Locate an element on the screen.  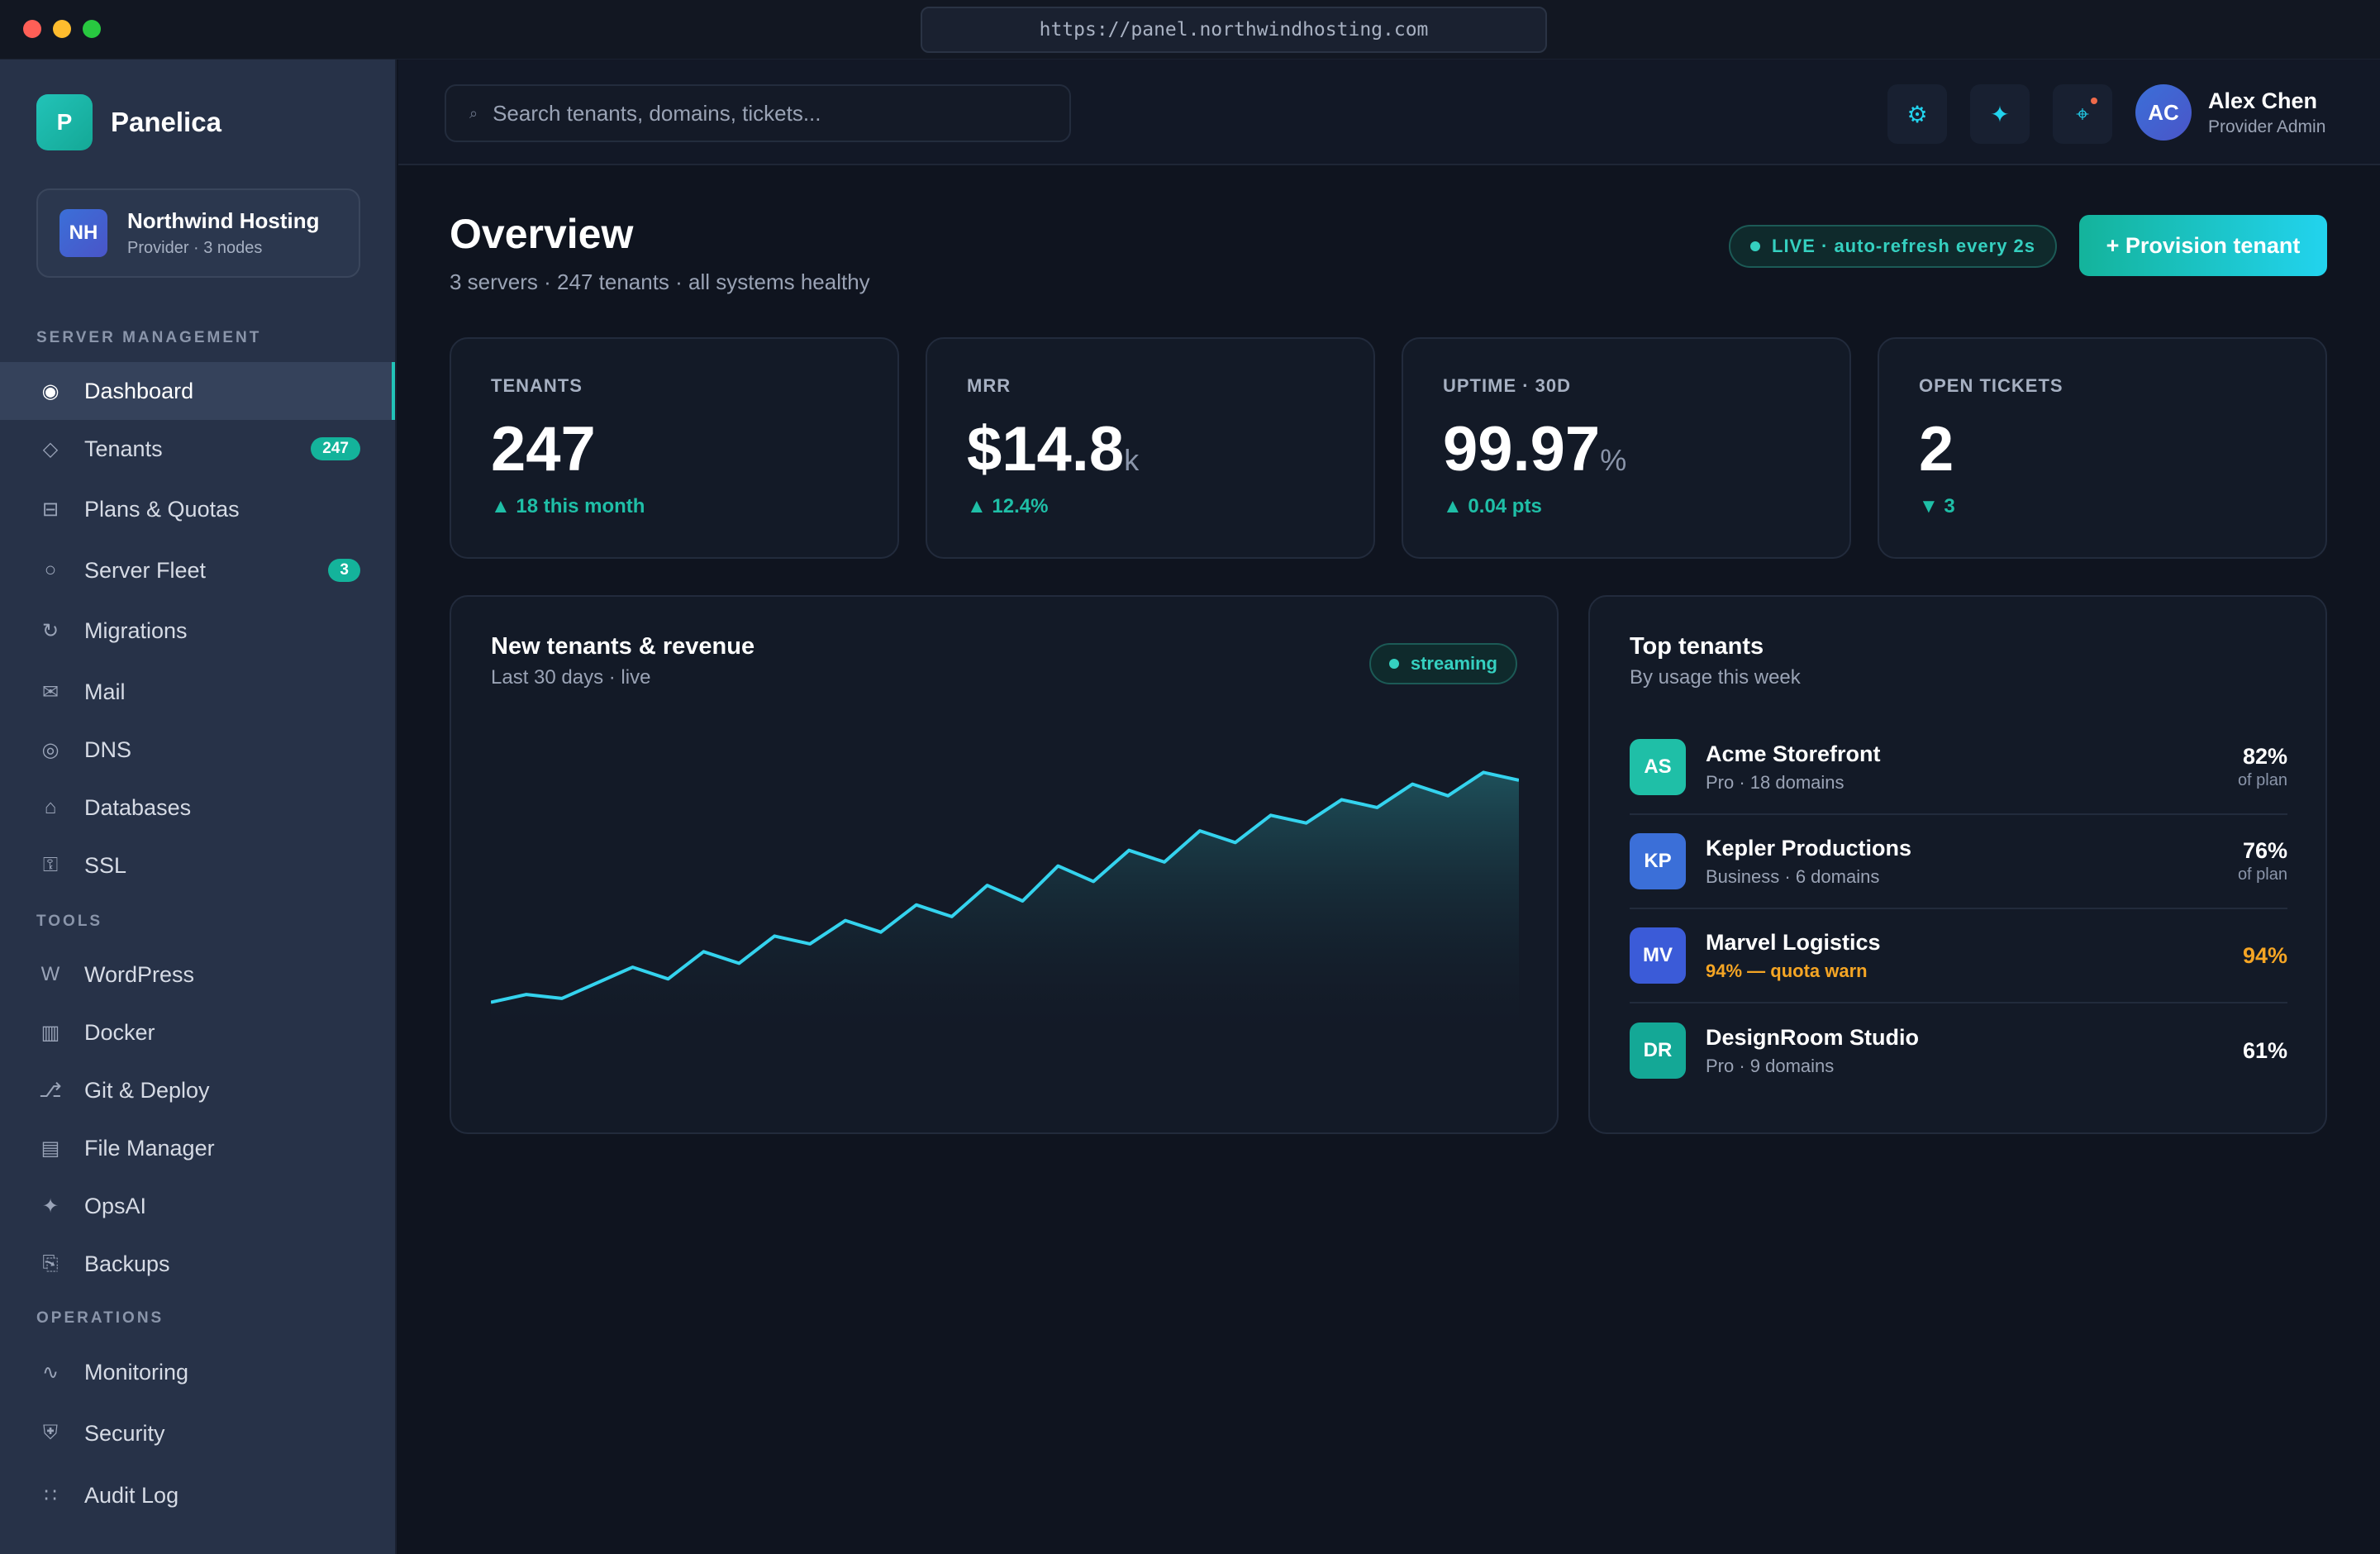
assistant-button: ✦ is located at coordinates (2000, 114).